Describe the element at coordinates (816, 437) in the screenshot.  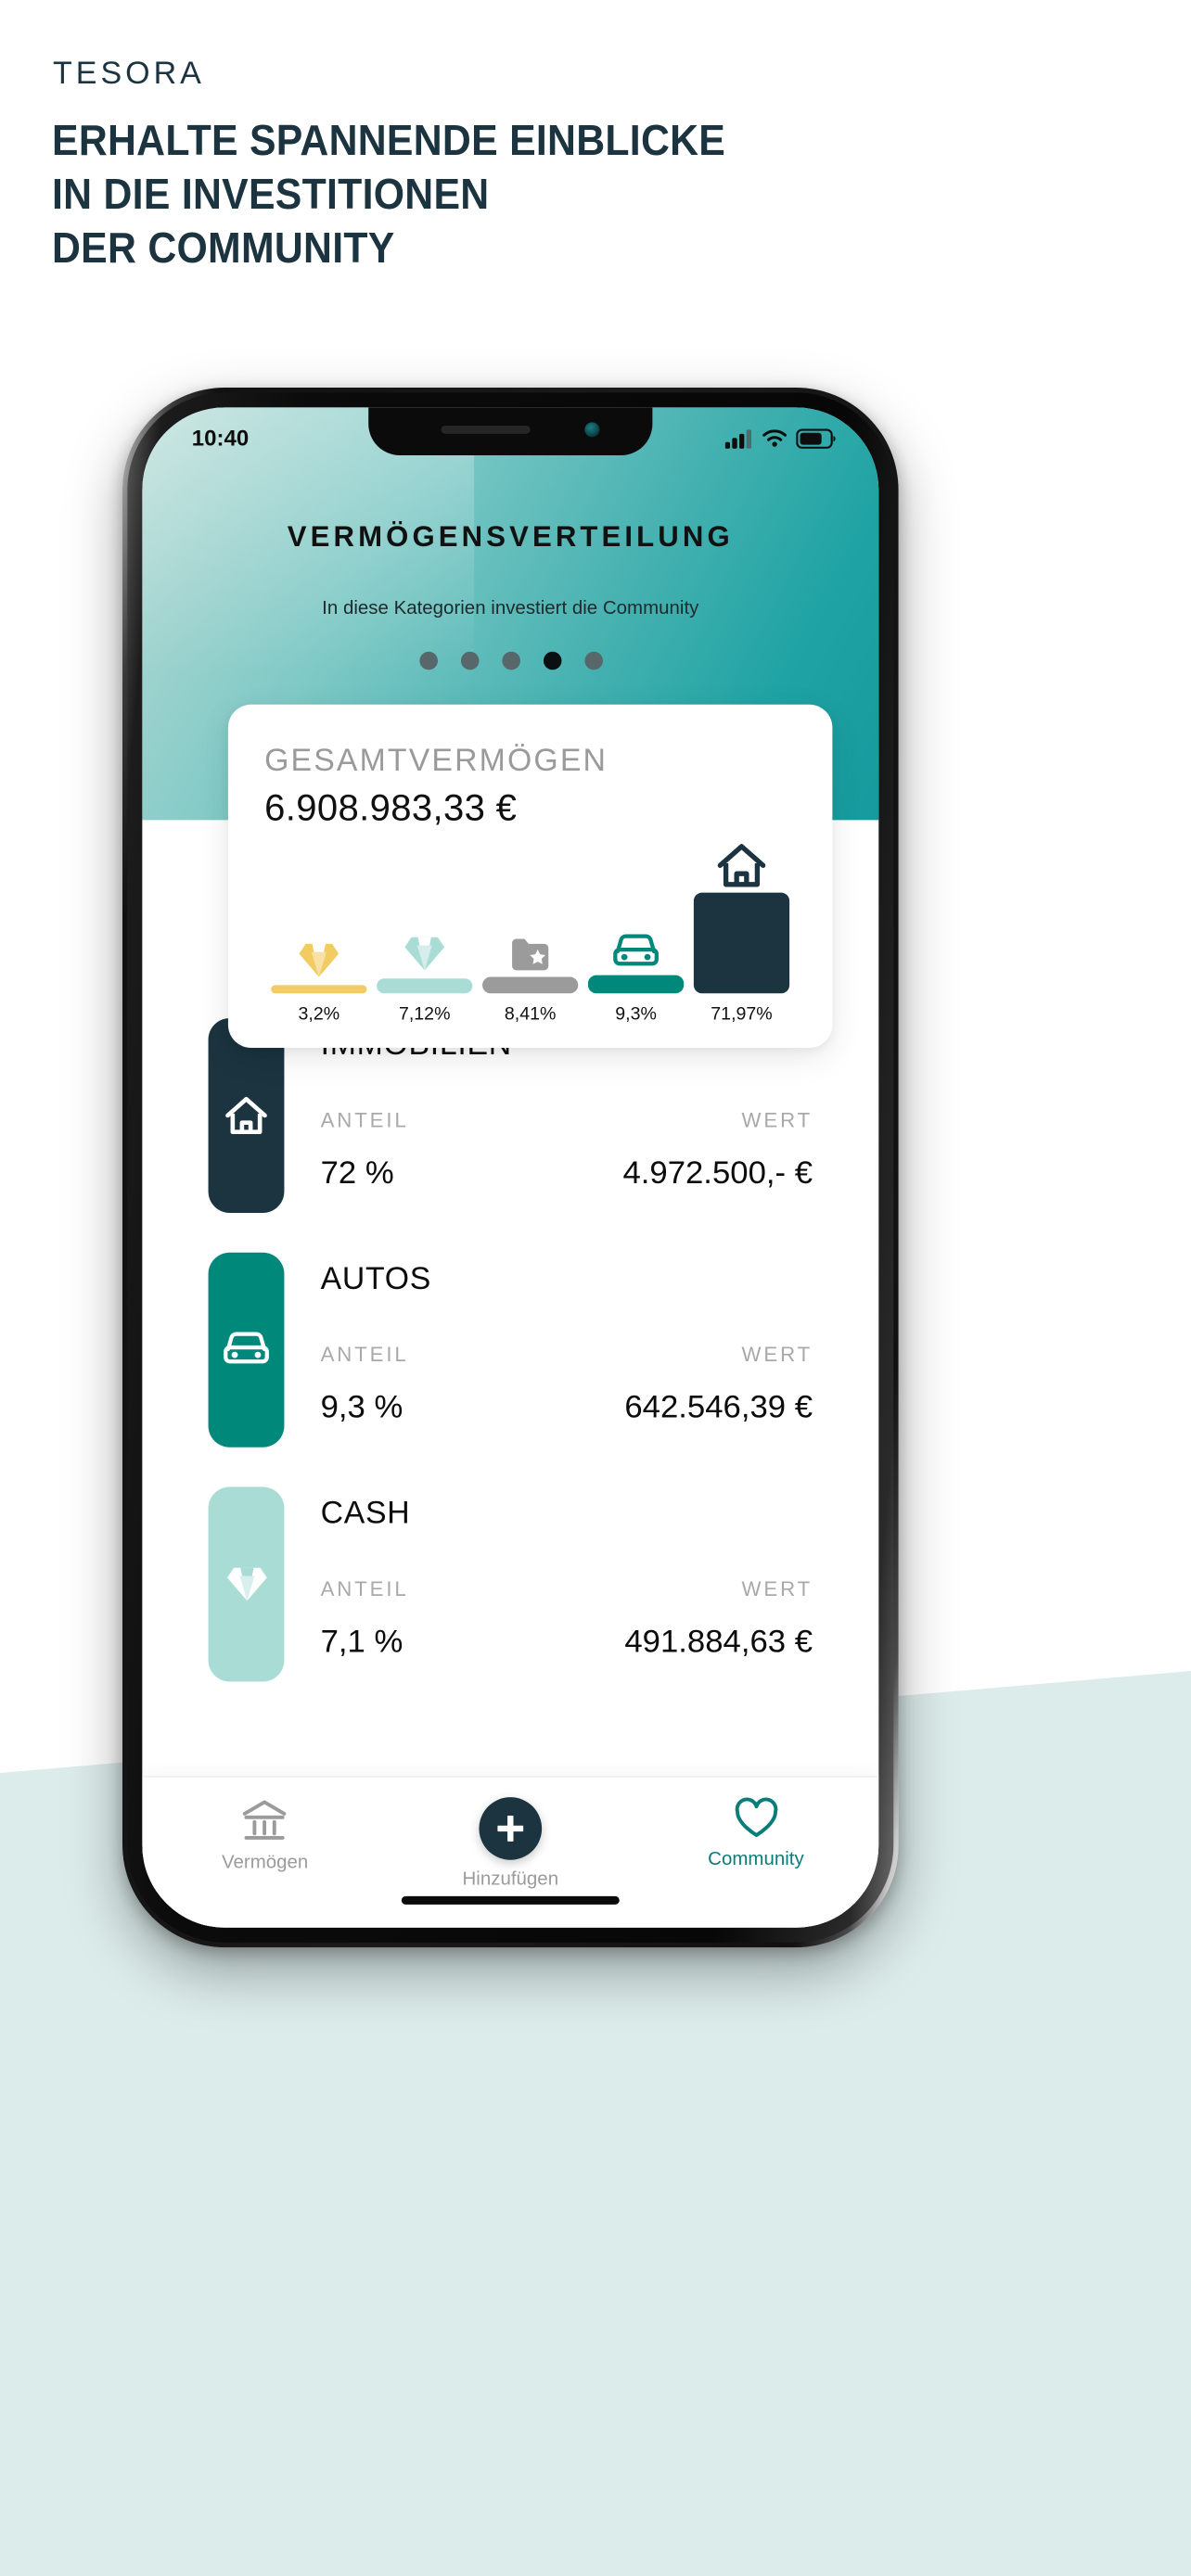
I see `battery-icon` at that location.